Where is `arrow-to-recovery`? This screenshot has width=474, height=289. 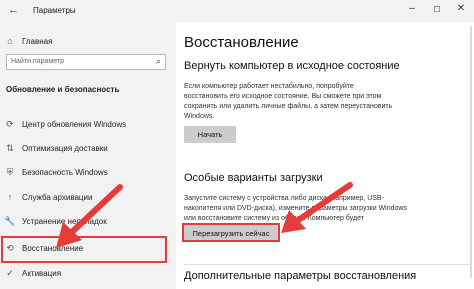 arrow-to-recovery is located at coordinates (89, 216).